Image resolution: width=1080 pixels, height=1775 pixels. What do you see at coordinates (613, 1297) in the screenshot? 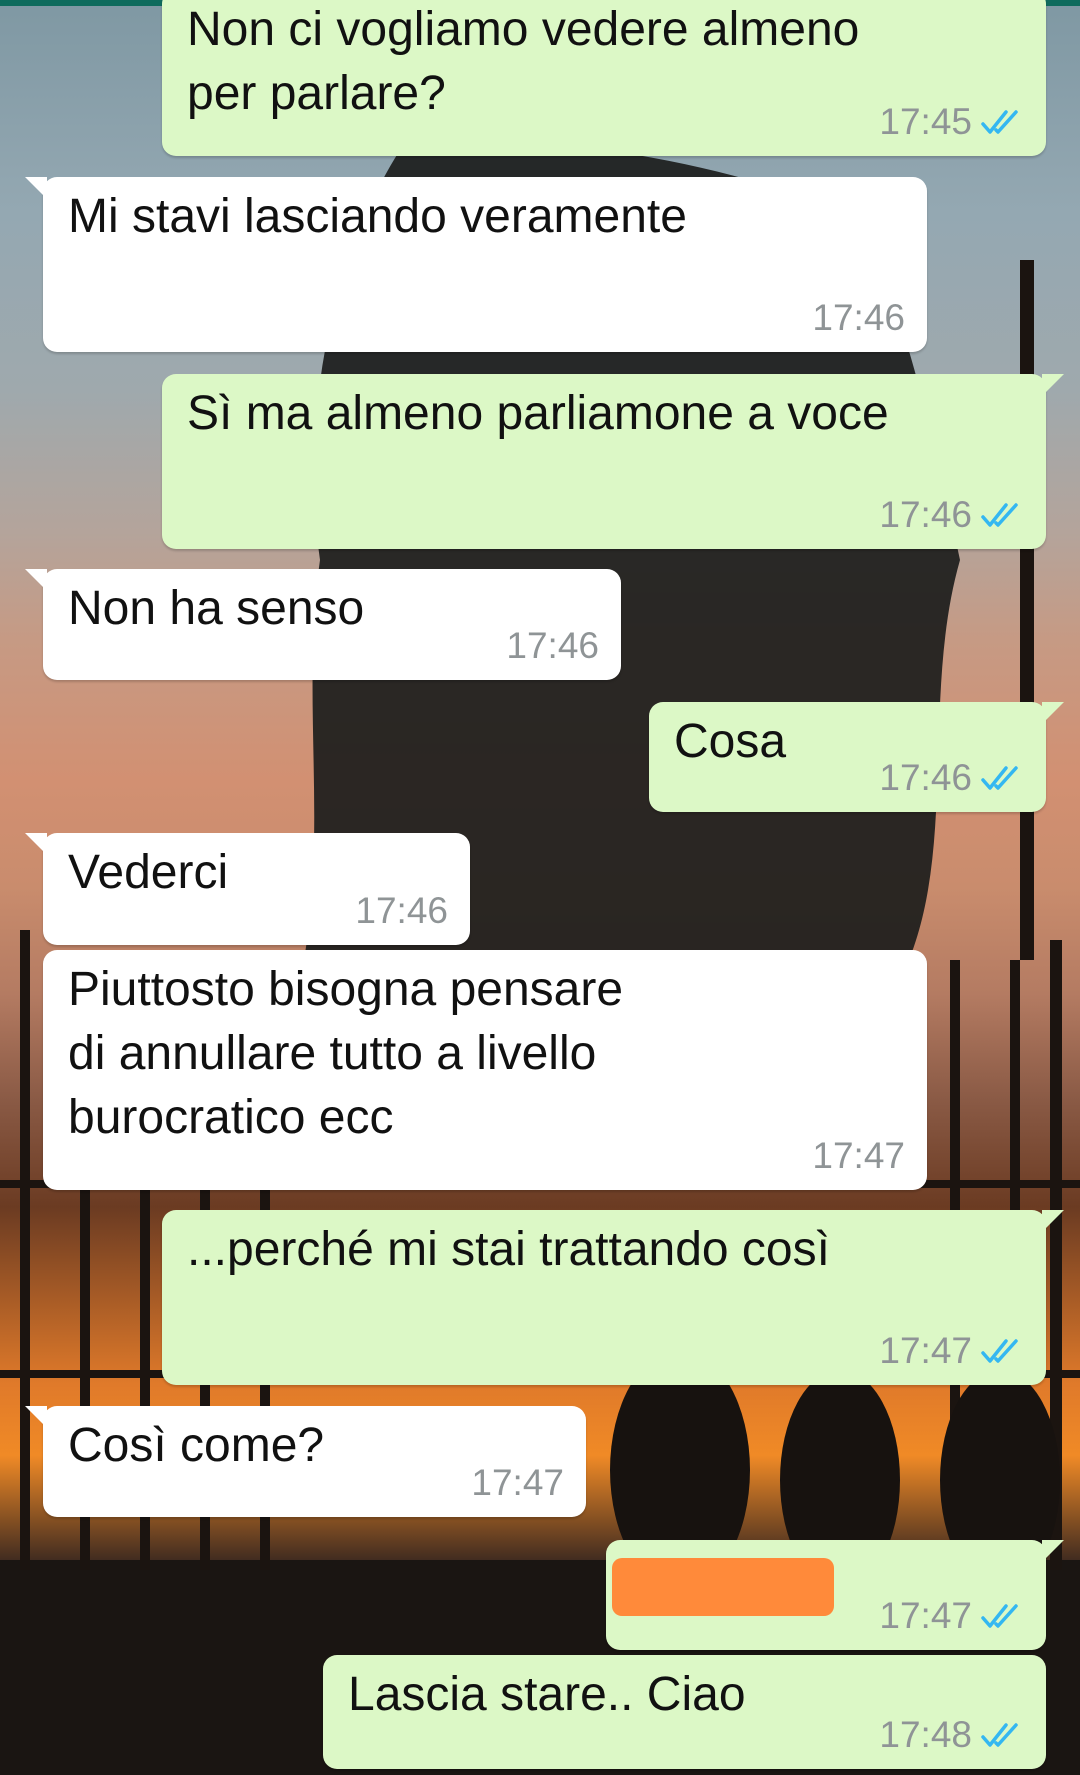
I see `outgoing-message-bubble: ...perché mi stai trattando così 17:47` at bounding box center [613, 1297].